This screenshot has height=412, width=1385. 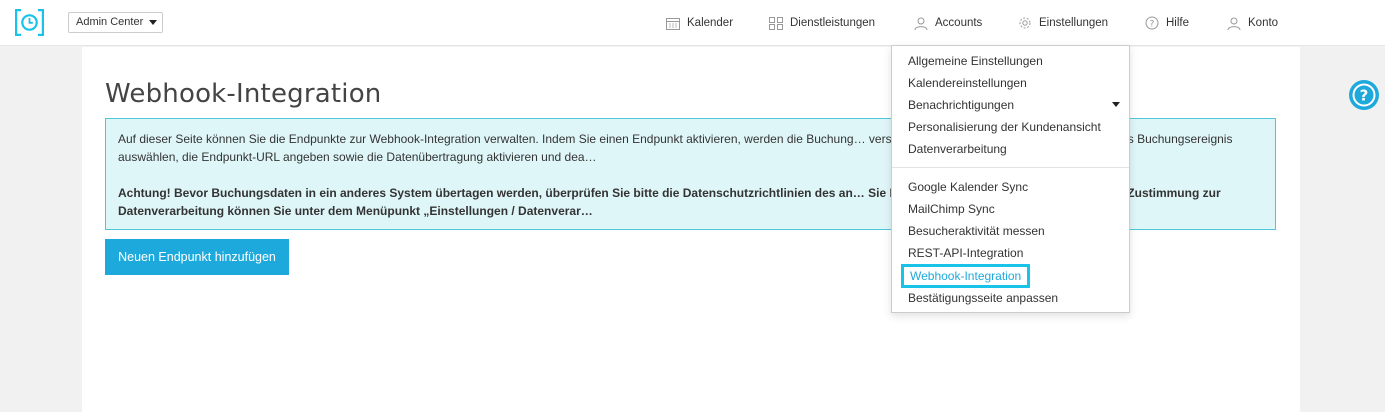 I want to click on nav-konto: Konto, so click(x=1252, y=23).